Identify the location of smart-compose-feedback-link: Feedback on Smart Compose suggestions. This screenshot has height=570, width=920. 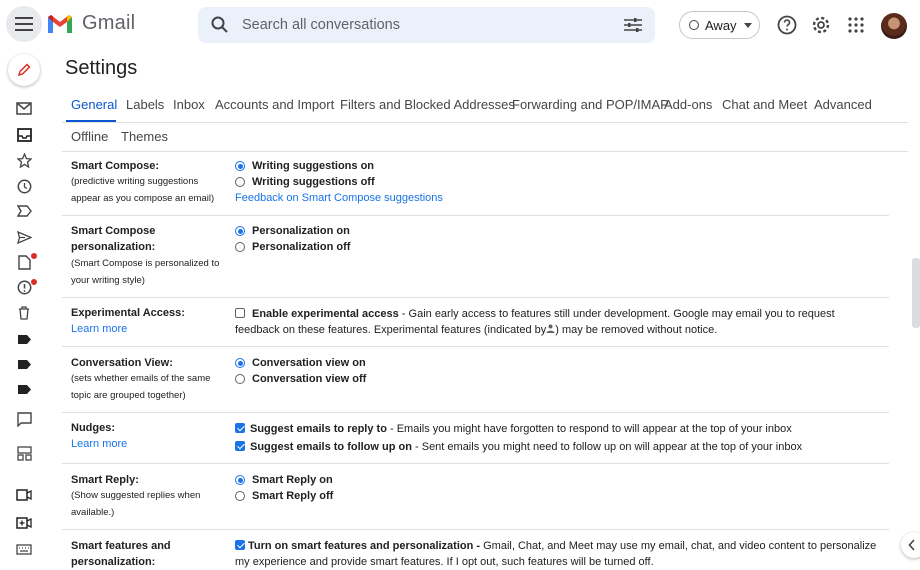
(339, 198).